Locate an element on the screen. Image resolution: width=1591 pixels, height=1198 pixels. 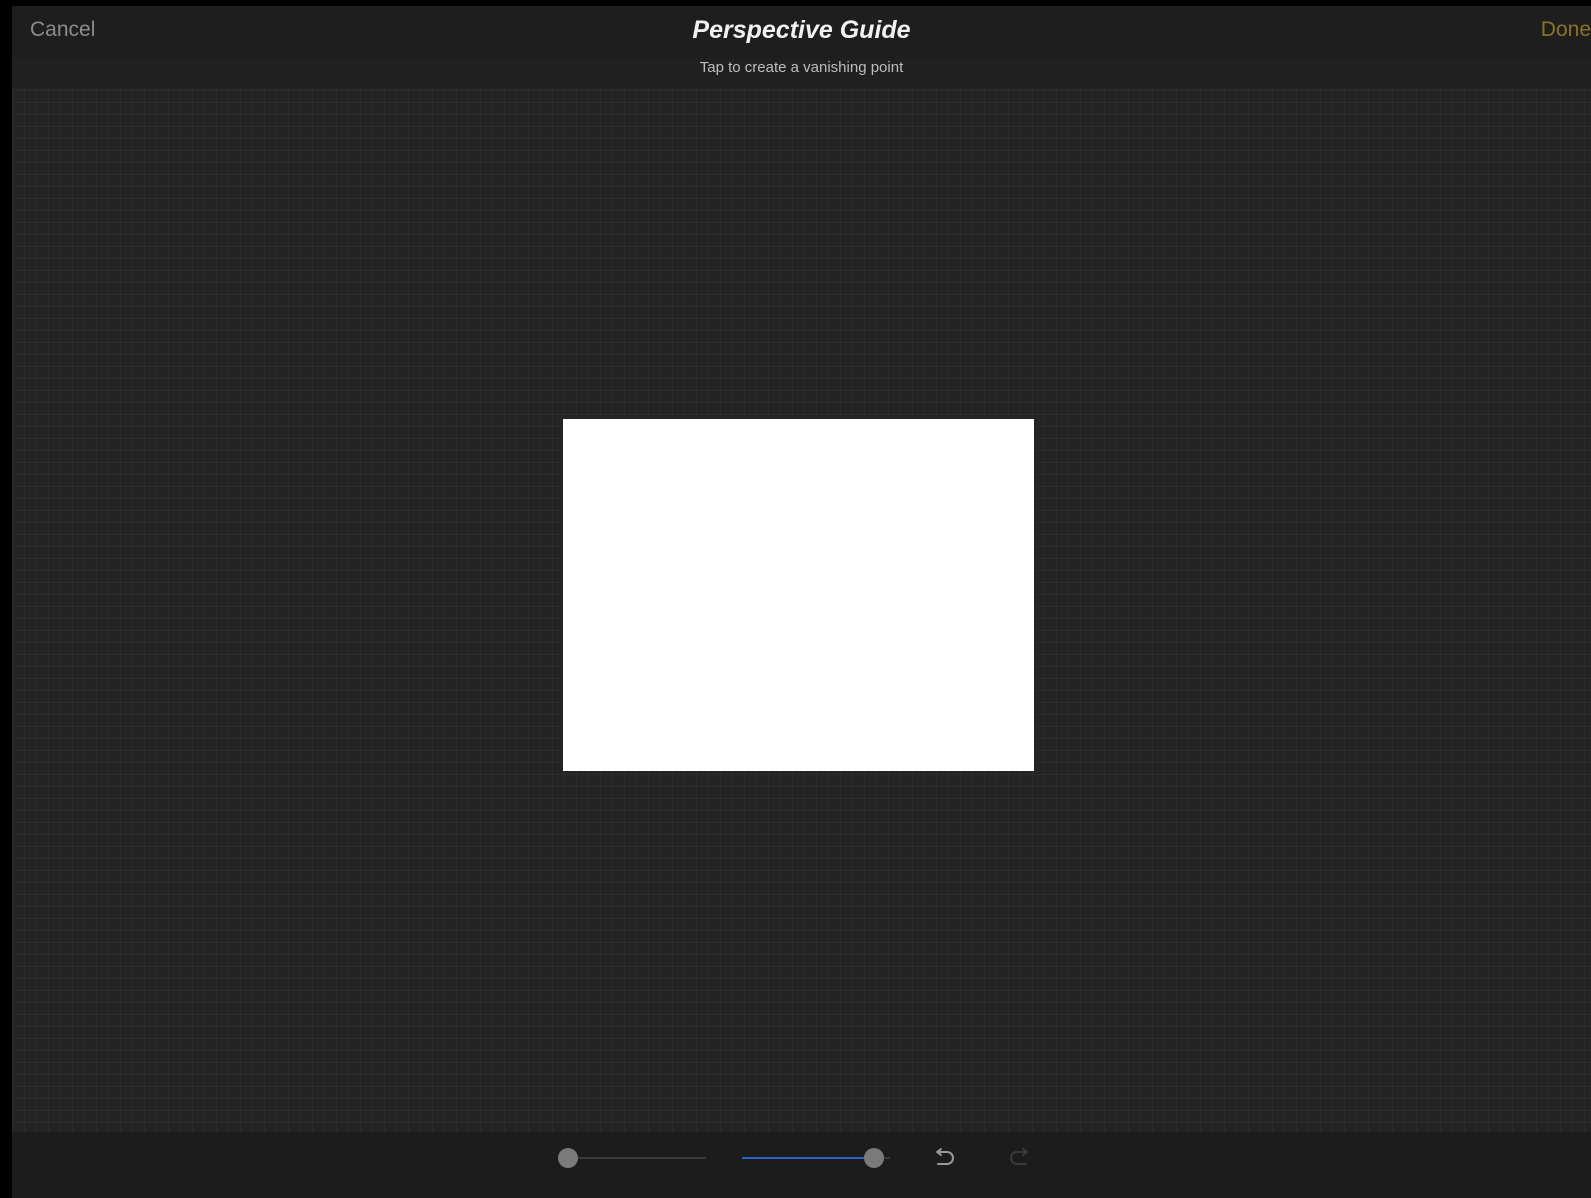
done-button: Done is located at coordinates (1566, 30).